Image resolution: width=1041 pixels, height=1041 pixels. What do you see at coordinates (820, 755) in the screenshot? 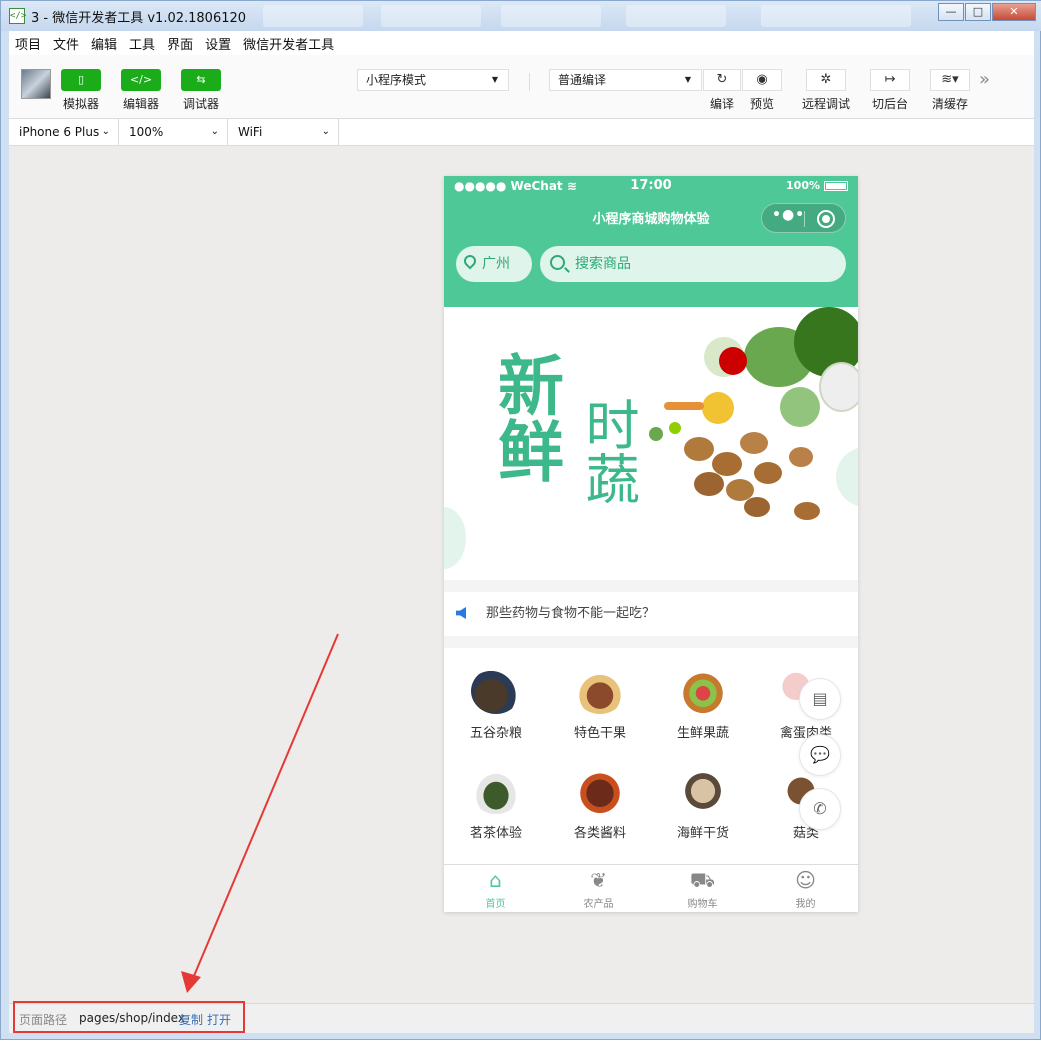
I see `chat-button: 💬` at bounding box center [820, 755].